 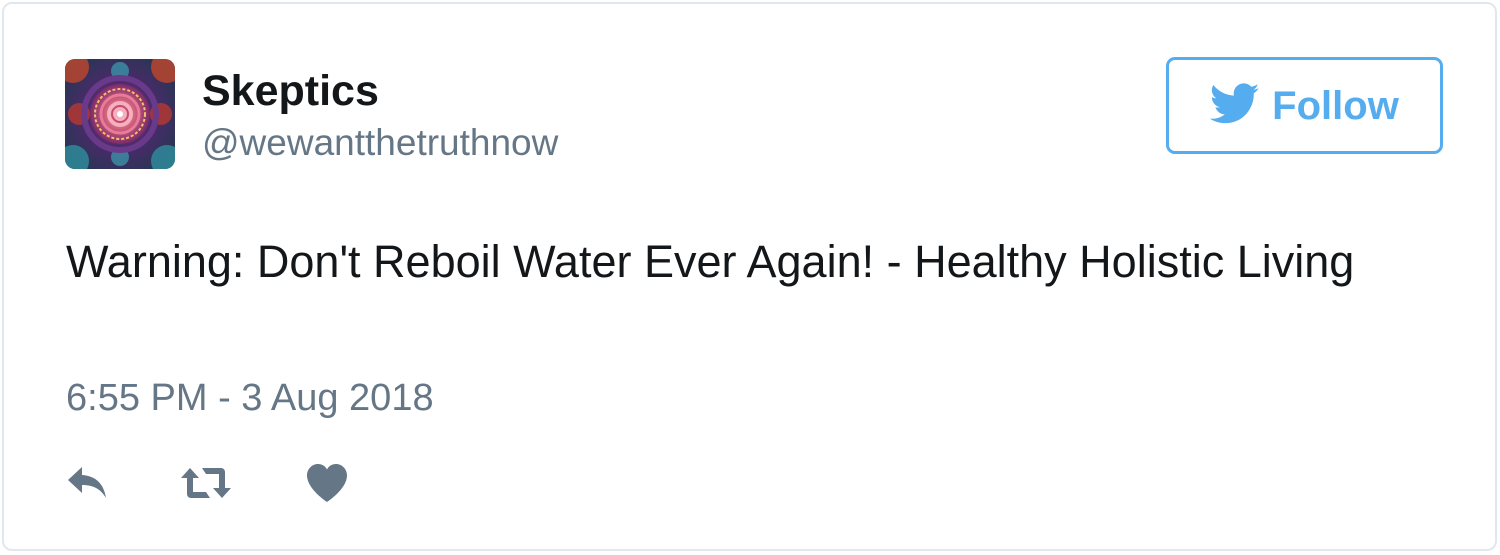 I want to click on display-name: Skeptics, so click(x=290, y=91).